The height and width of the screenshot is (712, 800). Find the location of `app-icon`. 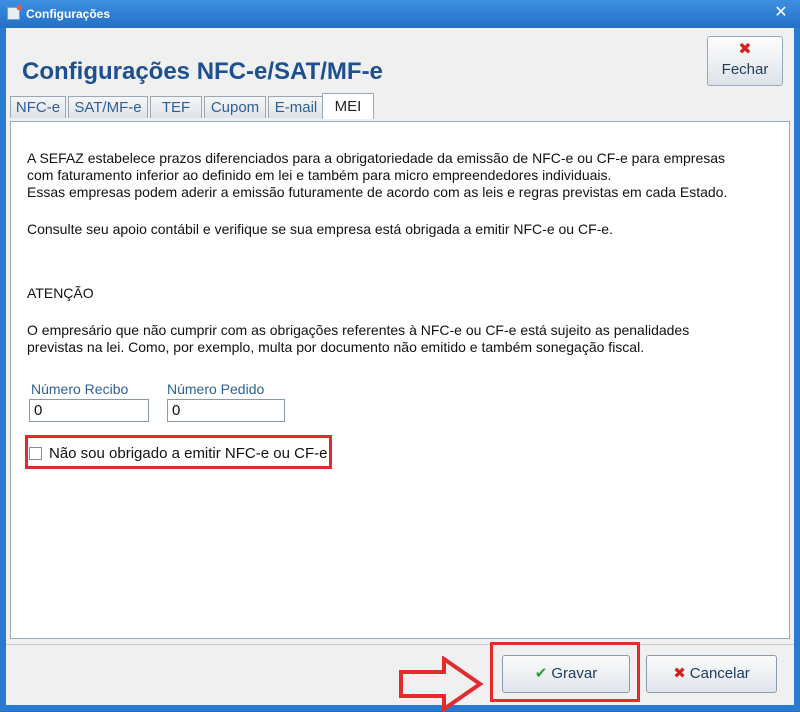

app-icon is located at coordinates (14, 12).